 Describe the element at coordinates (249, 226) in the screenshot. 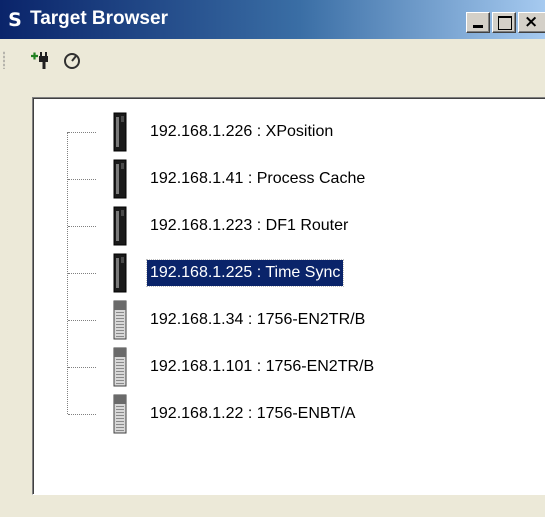

I see `tree-item-label: 192.168.1.223 : DF1 Router` at that location.